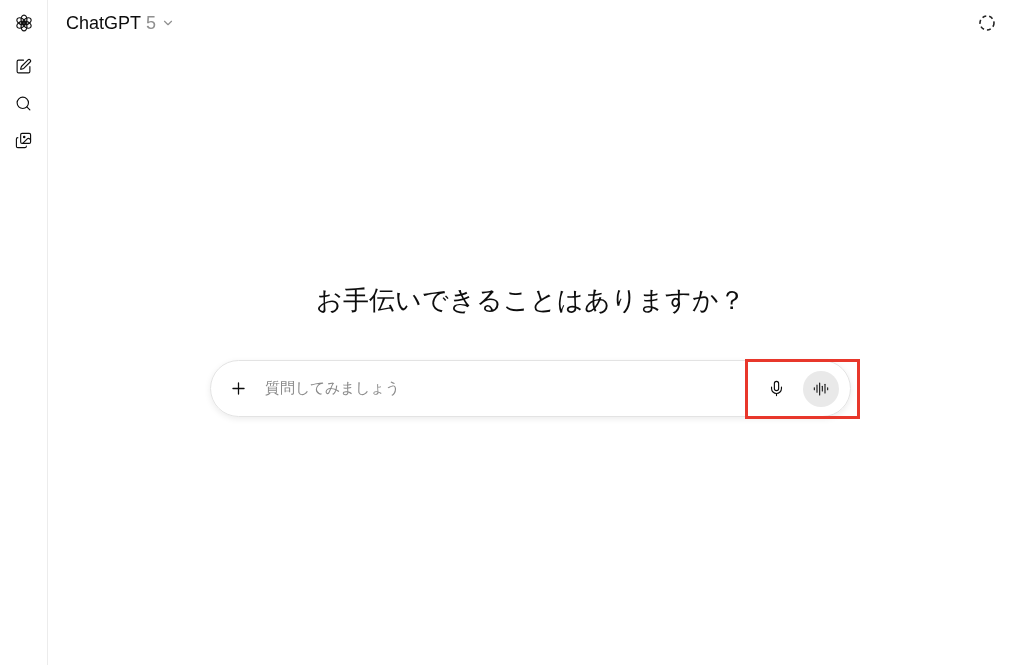  I want to click on model-version: 5, so click(151, 23).